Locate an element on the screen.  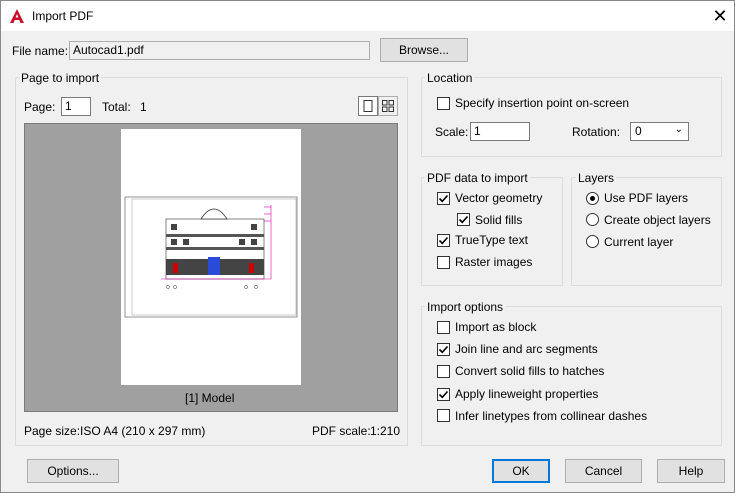
create-object-layers-label: Create object layers is located at coordinates (657, 220).